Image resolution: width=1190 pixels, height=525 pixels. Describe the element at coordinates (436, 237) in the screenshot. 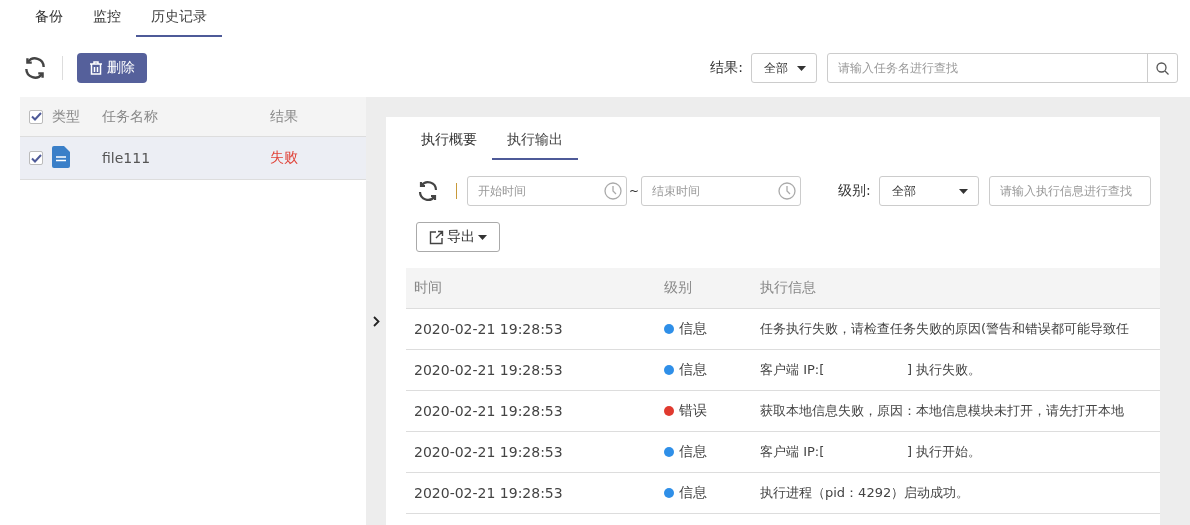

I see `export-icon` at that location.